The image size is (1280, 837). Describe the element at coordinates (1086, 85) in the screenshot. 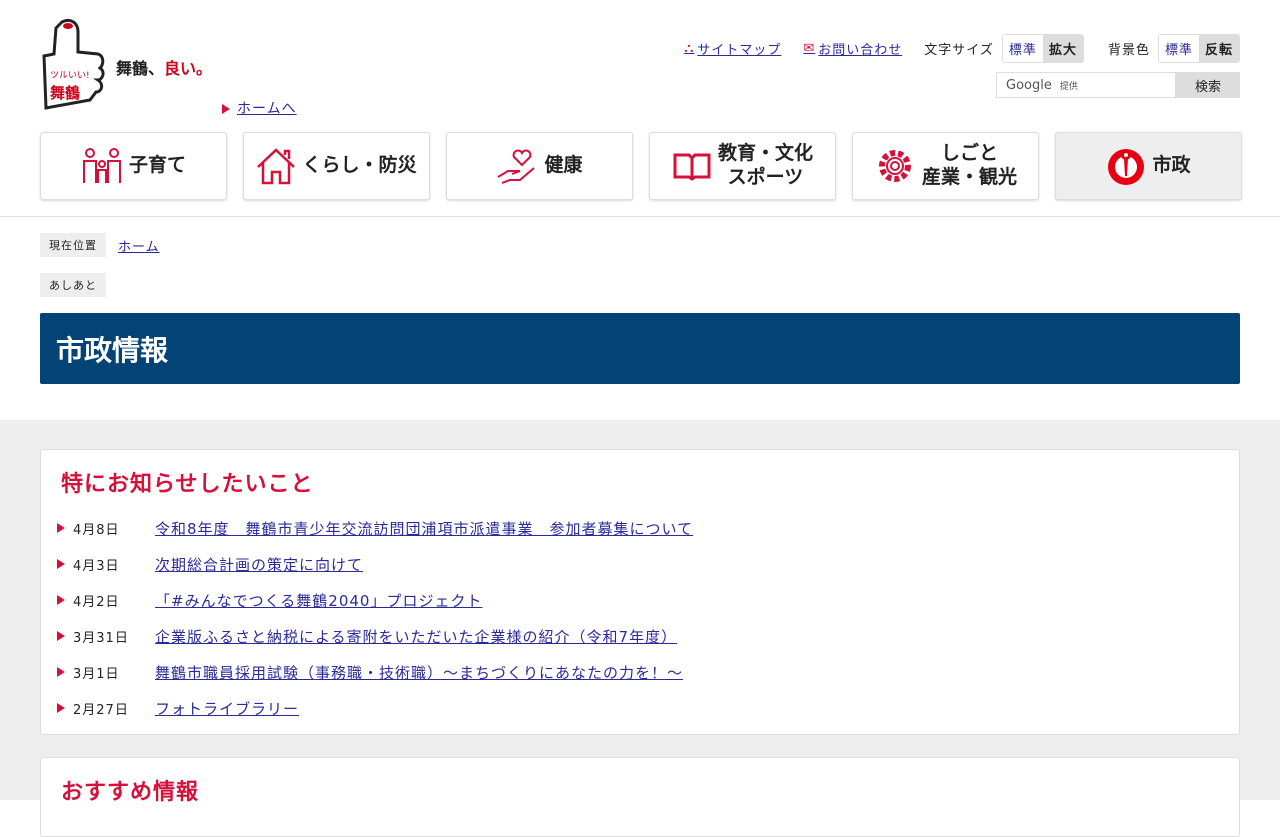

I see `search-input: Google 提供` at that location.